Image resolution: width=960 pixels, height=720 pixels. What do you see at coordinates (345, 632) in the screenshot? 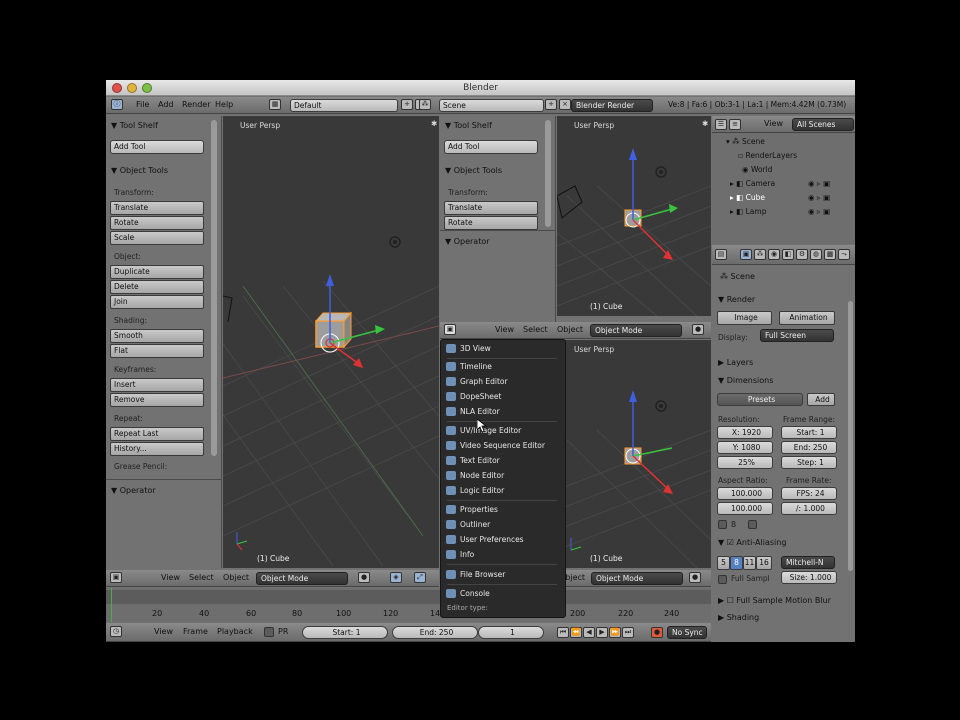
I see `timeline-start-field: Start: 1` at bounding box center [345, 632].